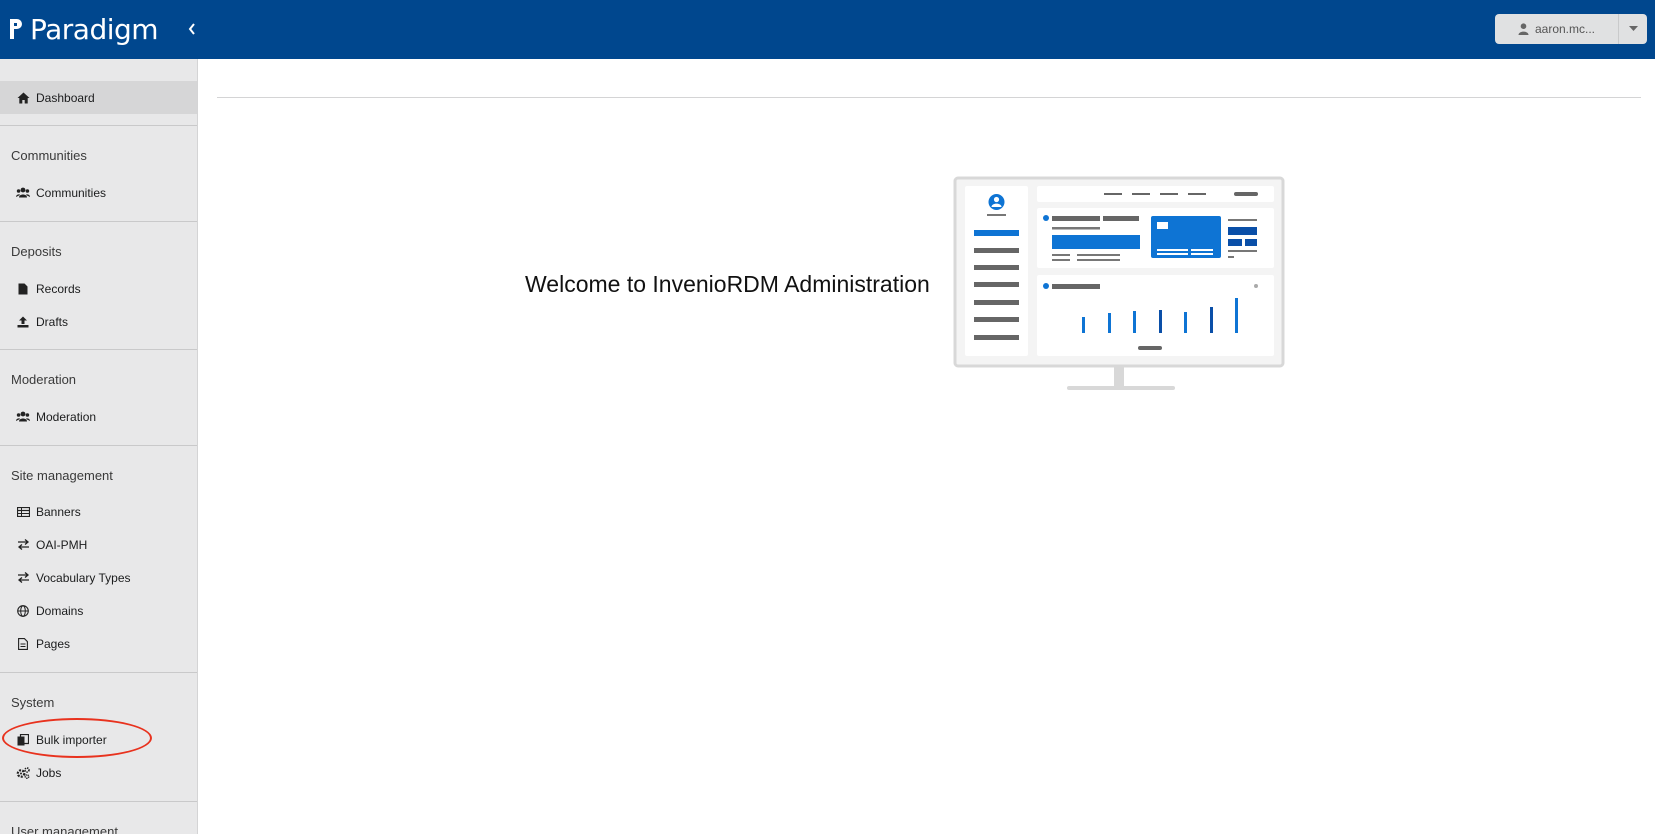 Image resolution: width=1655 pixels, height=834 pixels. I want to click on user-menu-dropdown, so click(1632, 29).